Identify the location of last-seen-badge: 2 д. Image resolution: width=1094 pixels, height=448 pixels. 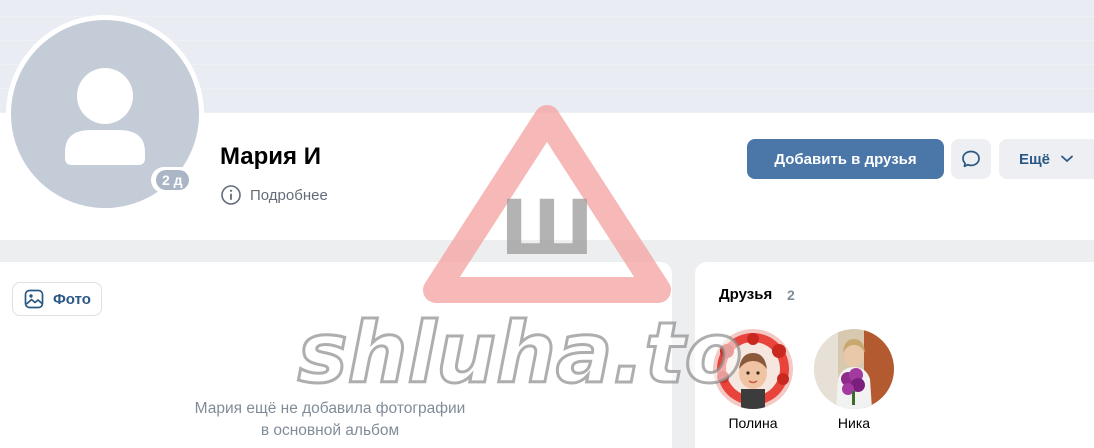
(172, 180).